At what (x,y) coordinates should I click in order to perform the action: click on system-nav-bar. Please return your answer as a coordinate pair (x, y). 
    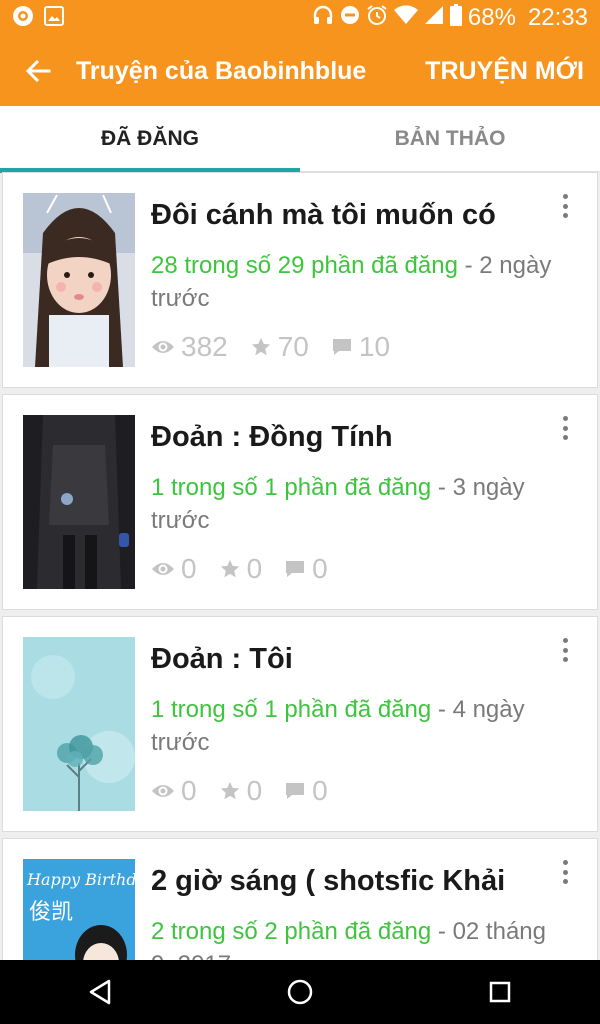
    Looking at the image, I should click on (300, 992).